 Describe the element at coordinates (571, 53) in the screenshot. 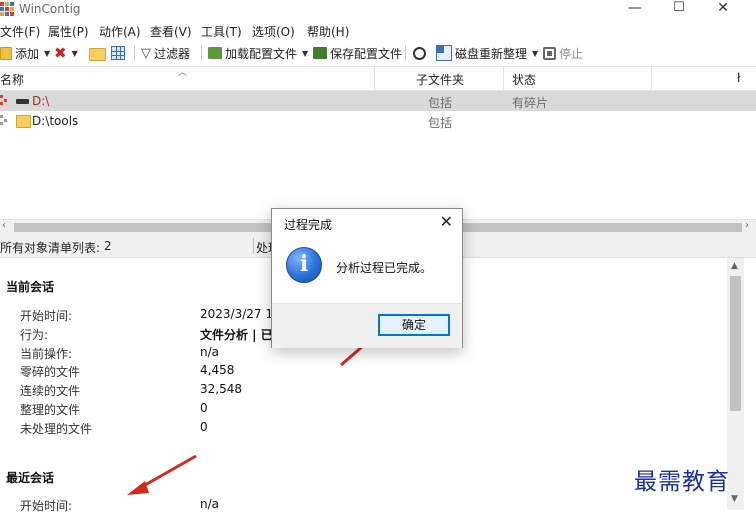

I see `stop-label: 停止` at that location.